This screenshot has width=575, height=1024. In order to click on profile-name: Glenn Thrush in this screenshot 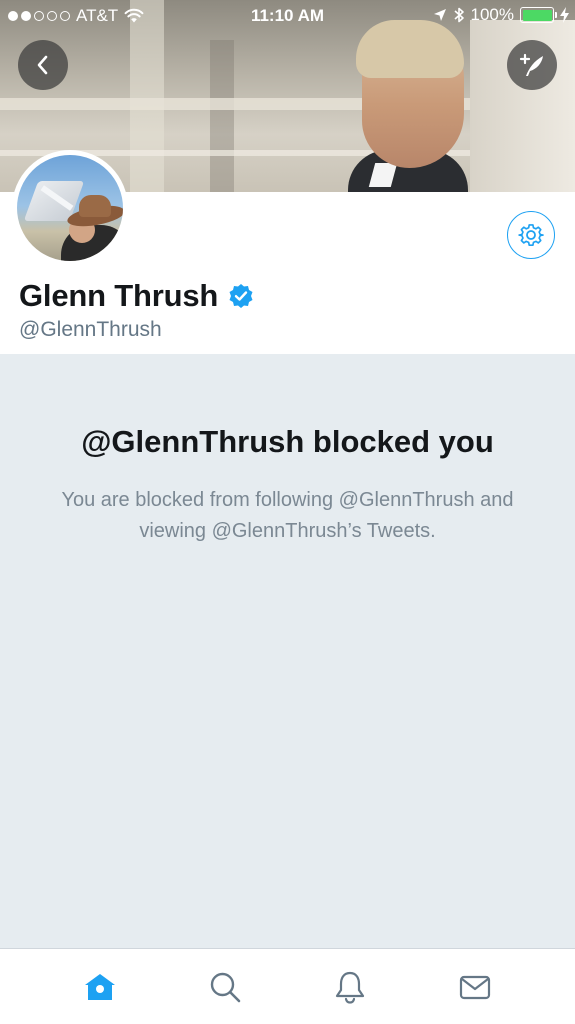, I will do `click(119, 295)`.